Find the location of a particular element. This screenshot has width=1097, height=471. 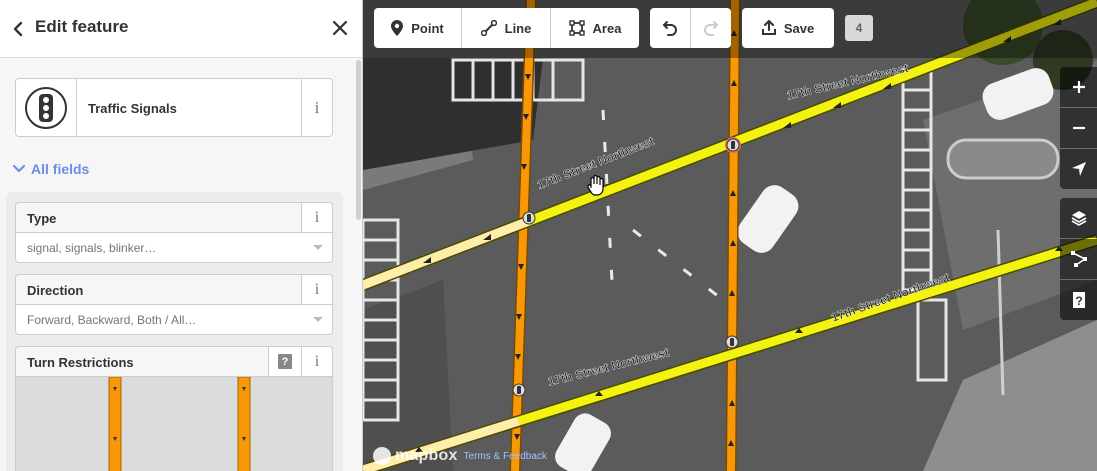

undo-icon is located at coordinates (670, 28).